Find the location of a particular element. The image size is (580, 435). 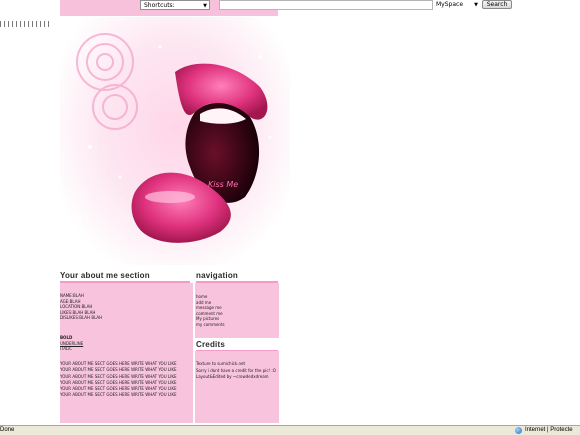

search-input is located at coordinates (326, 5).